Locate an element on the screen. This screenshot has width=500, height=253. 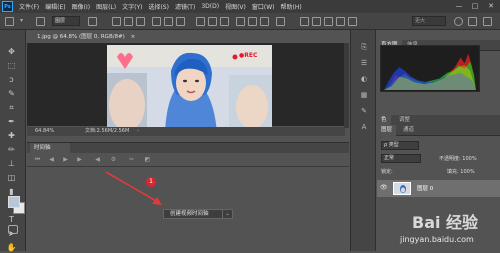
document-info: 文档:2.56M/2.56M is located at coordinates (107, 131).